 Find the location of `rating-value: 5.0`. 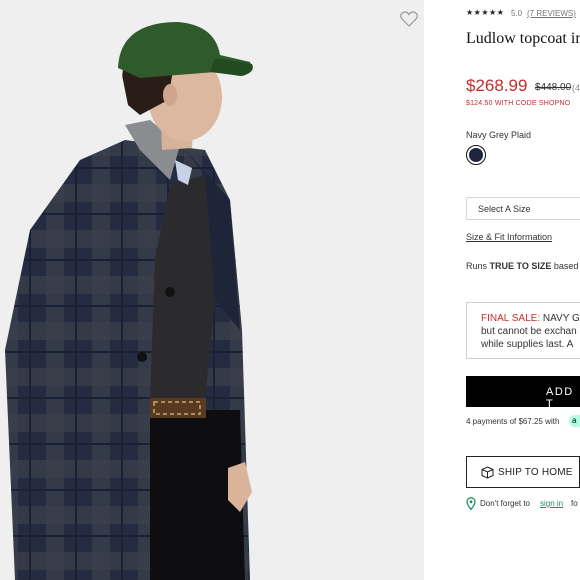

rating-value: 5.0 is located at coordinates (517, 13).